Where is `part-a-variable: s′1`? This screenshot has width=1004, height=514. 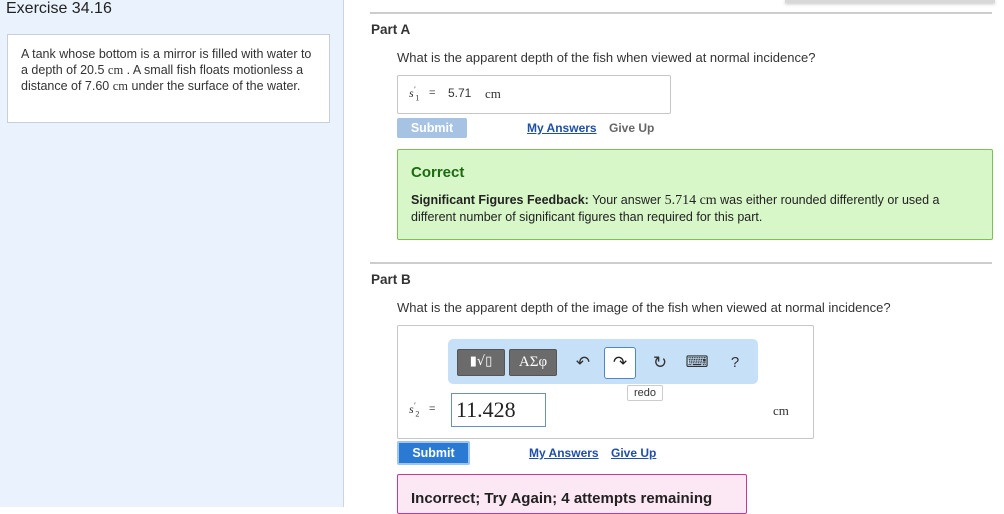 part-a-variable: s′1 is located at coordinates (414, 94).